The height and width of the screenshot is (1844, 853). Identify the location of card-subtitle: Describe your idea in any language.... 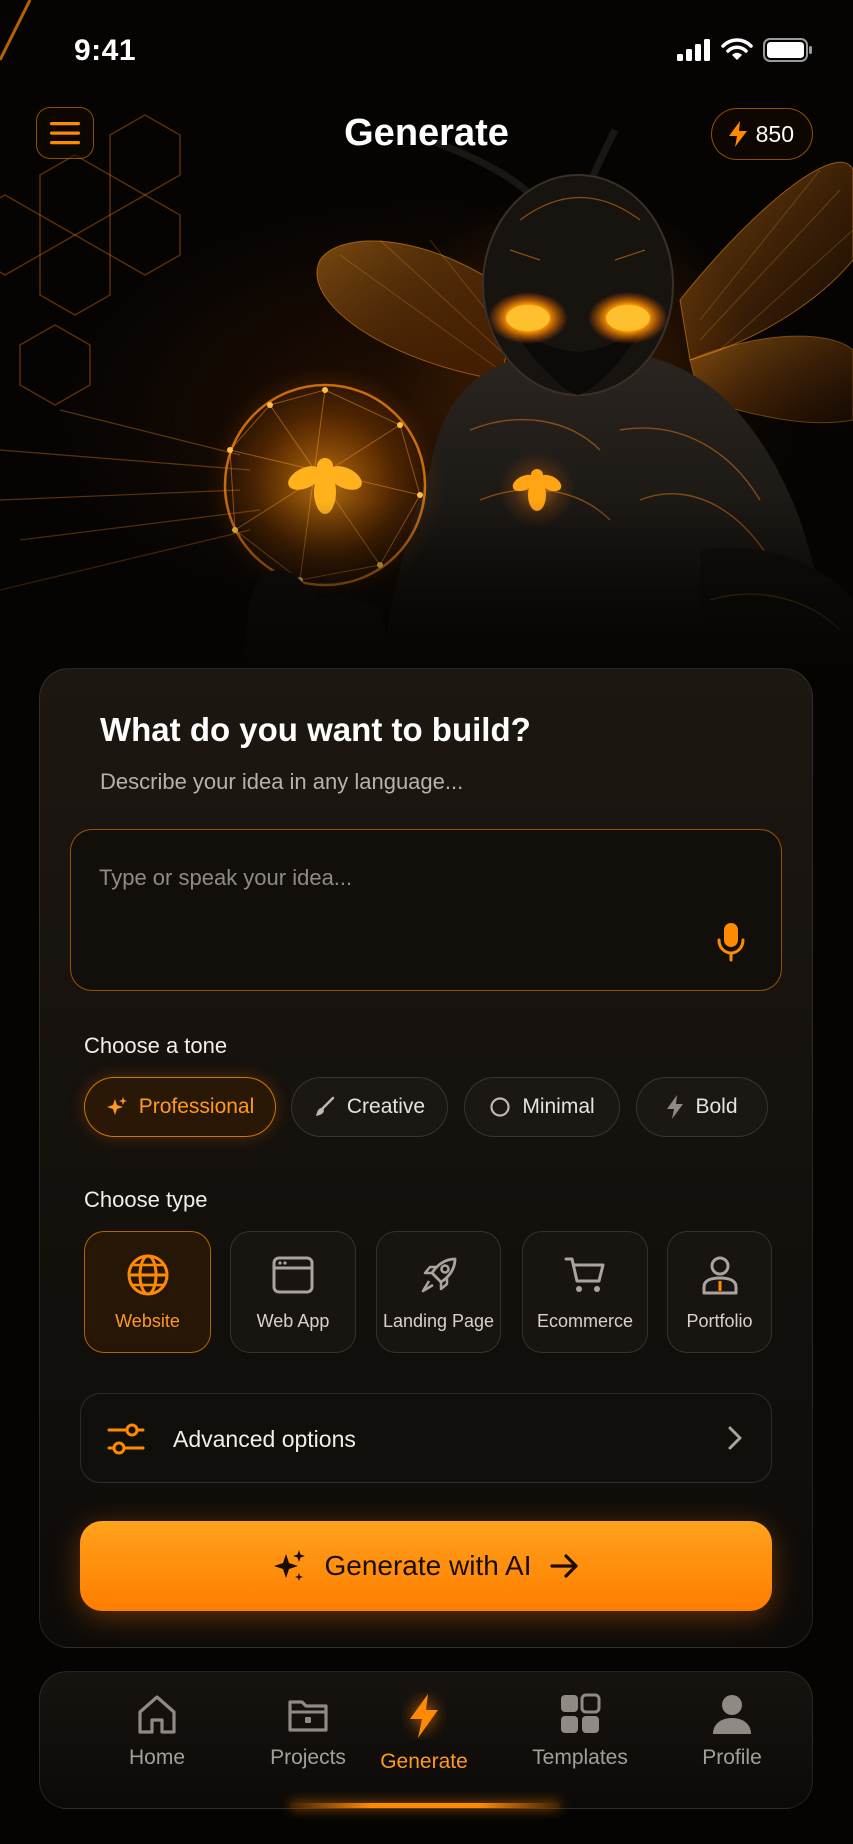
(282, 781).